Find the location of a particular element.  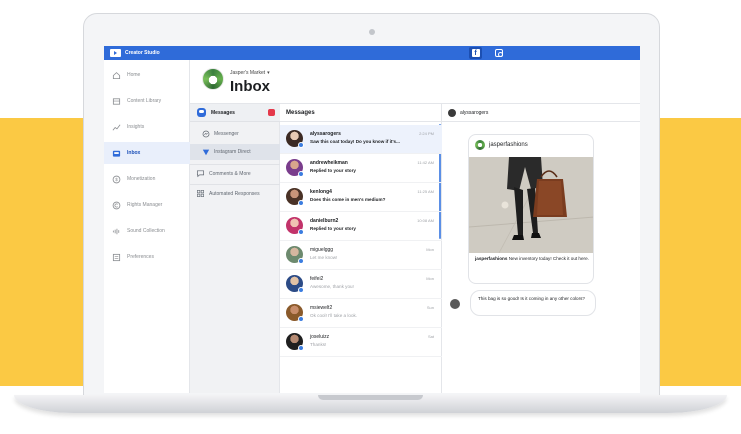

facebook-icon: f is located at coordinates (475, 53).